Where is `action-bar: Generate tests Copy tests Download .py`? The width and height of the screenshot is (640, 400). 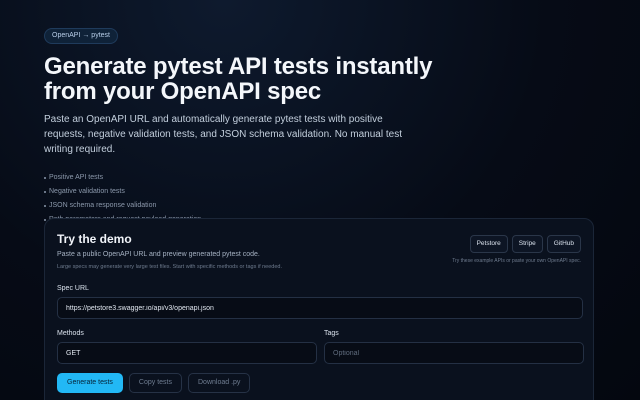
action-bar: Generate tests Copy tests Download .py is located at coordinates (154, 383).